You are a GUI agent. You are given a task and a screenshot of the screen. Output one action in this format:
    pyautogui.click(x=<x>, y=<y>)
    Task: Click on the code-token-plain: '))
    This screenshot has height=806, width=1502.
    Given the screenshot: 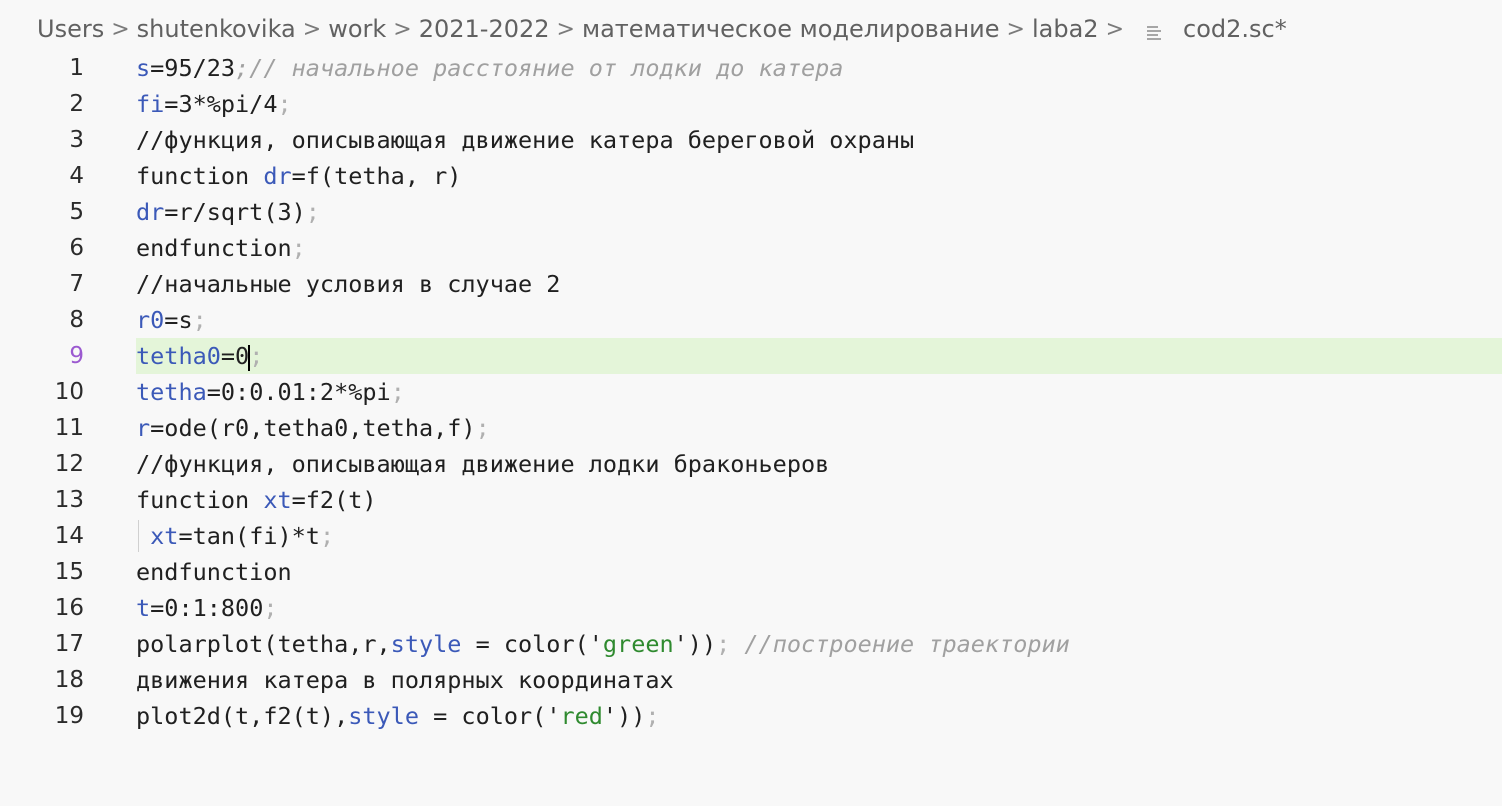 What is the action you would take?
    pyautogui.click(x=695, y=644)
    